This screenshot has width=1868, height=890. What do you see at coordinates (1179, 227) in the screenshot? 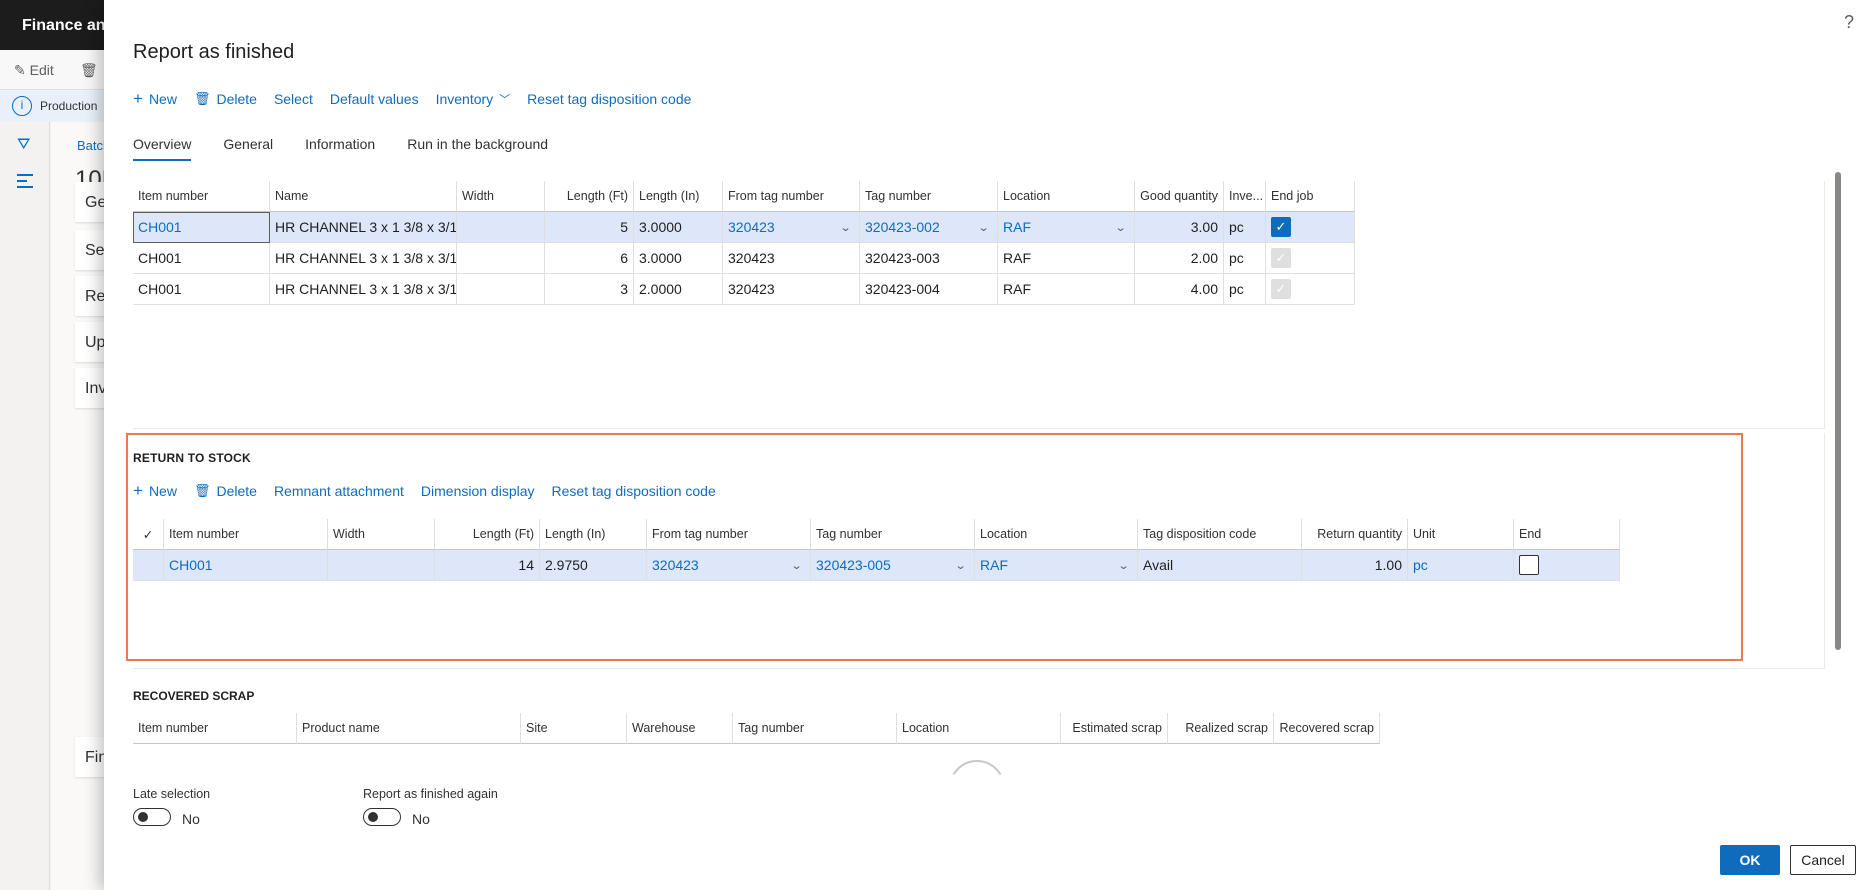
I see `good-quantity-cell: 3.00` at bounding box center [1179, 227].